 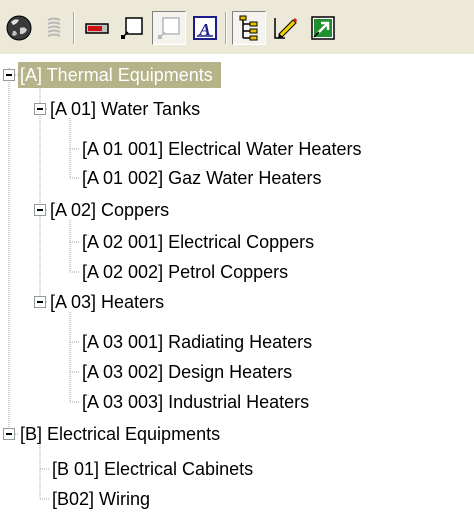 I want to click on text-style-button: A, so click(x=205, y=28).